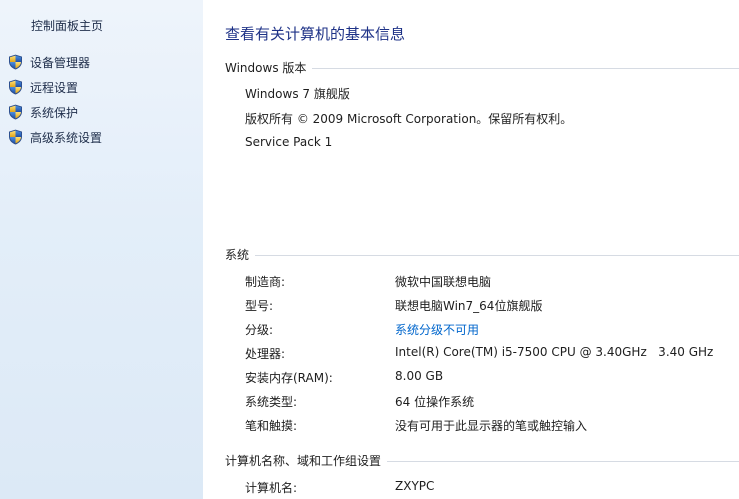 Image resolution: width=739 pixels, height=499 pixels. I want to click on rating-unavailable-link: 系统分级不可用, so click(437, 329).